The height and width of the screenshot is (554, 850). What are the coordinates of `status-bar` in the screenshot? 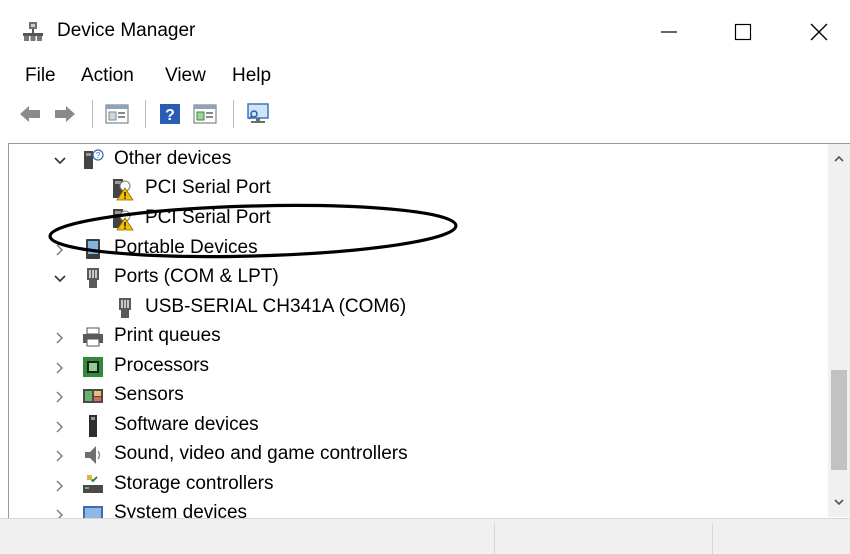 It's located at (425, 536).